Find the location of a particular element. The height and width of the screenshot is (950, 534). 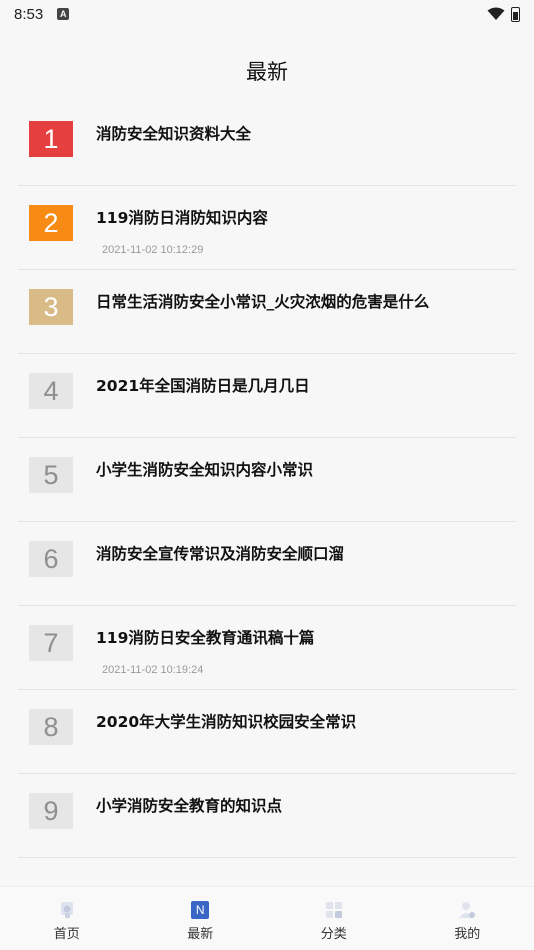

list-item: 6 消防安全宣传常识及消防安全顺口溜 is located at coordinates (267, 564).